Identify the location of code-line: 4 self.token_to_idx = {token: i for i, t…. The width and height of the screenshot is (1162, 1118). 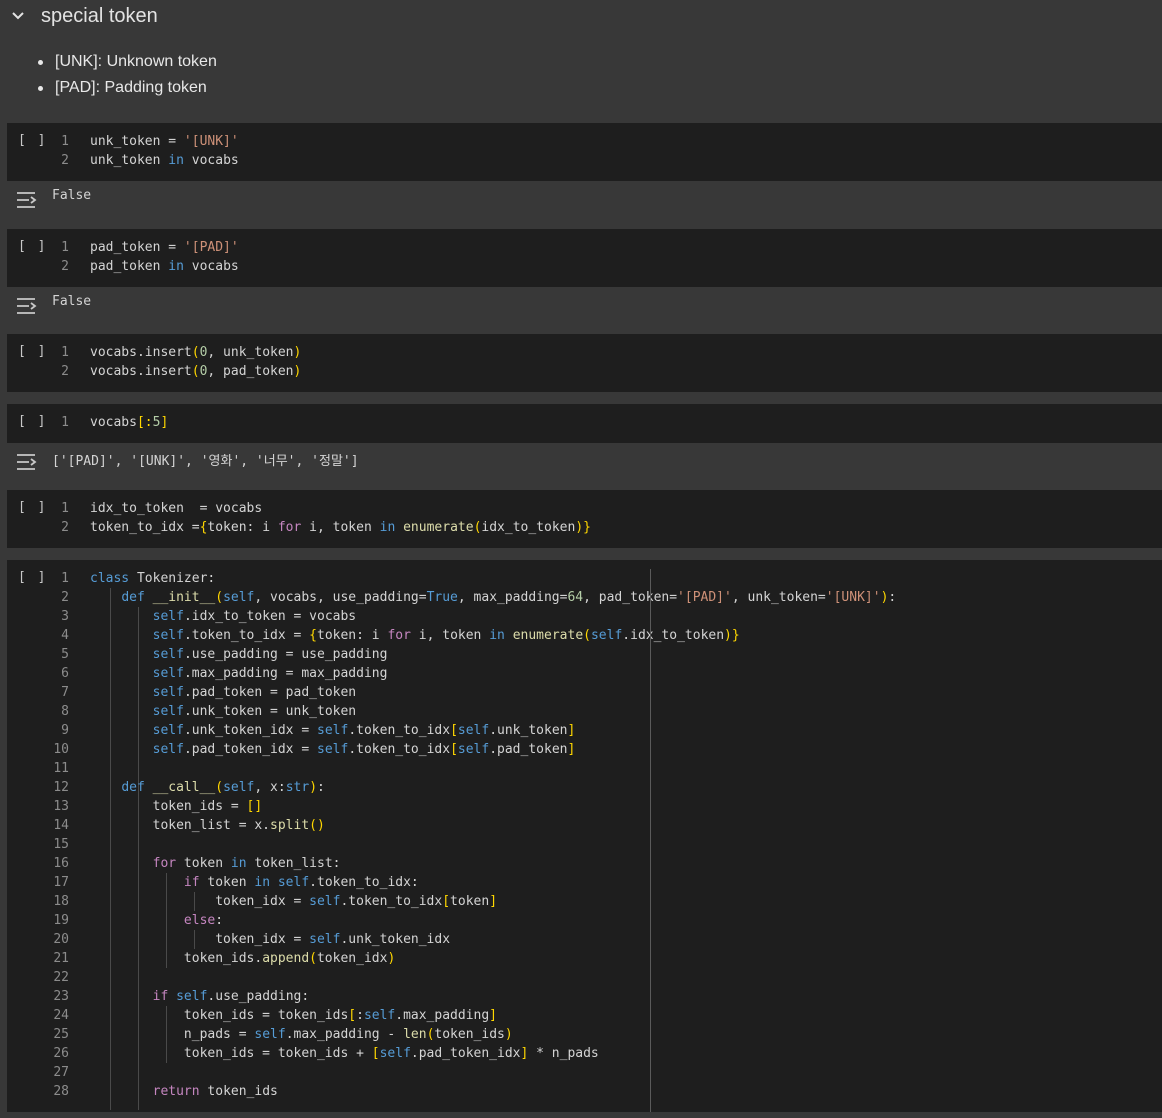
(373, 635).